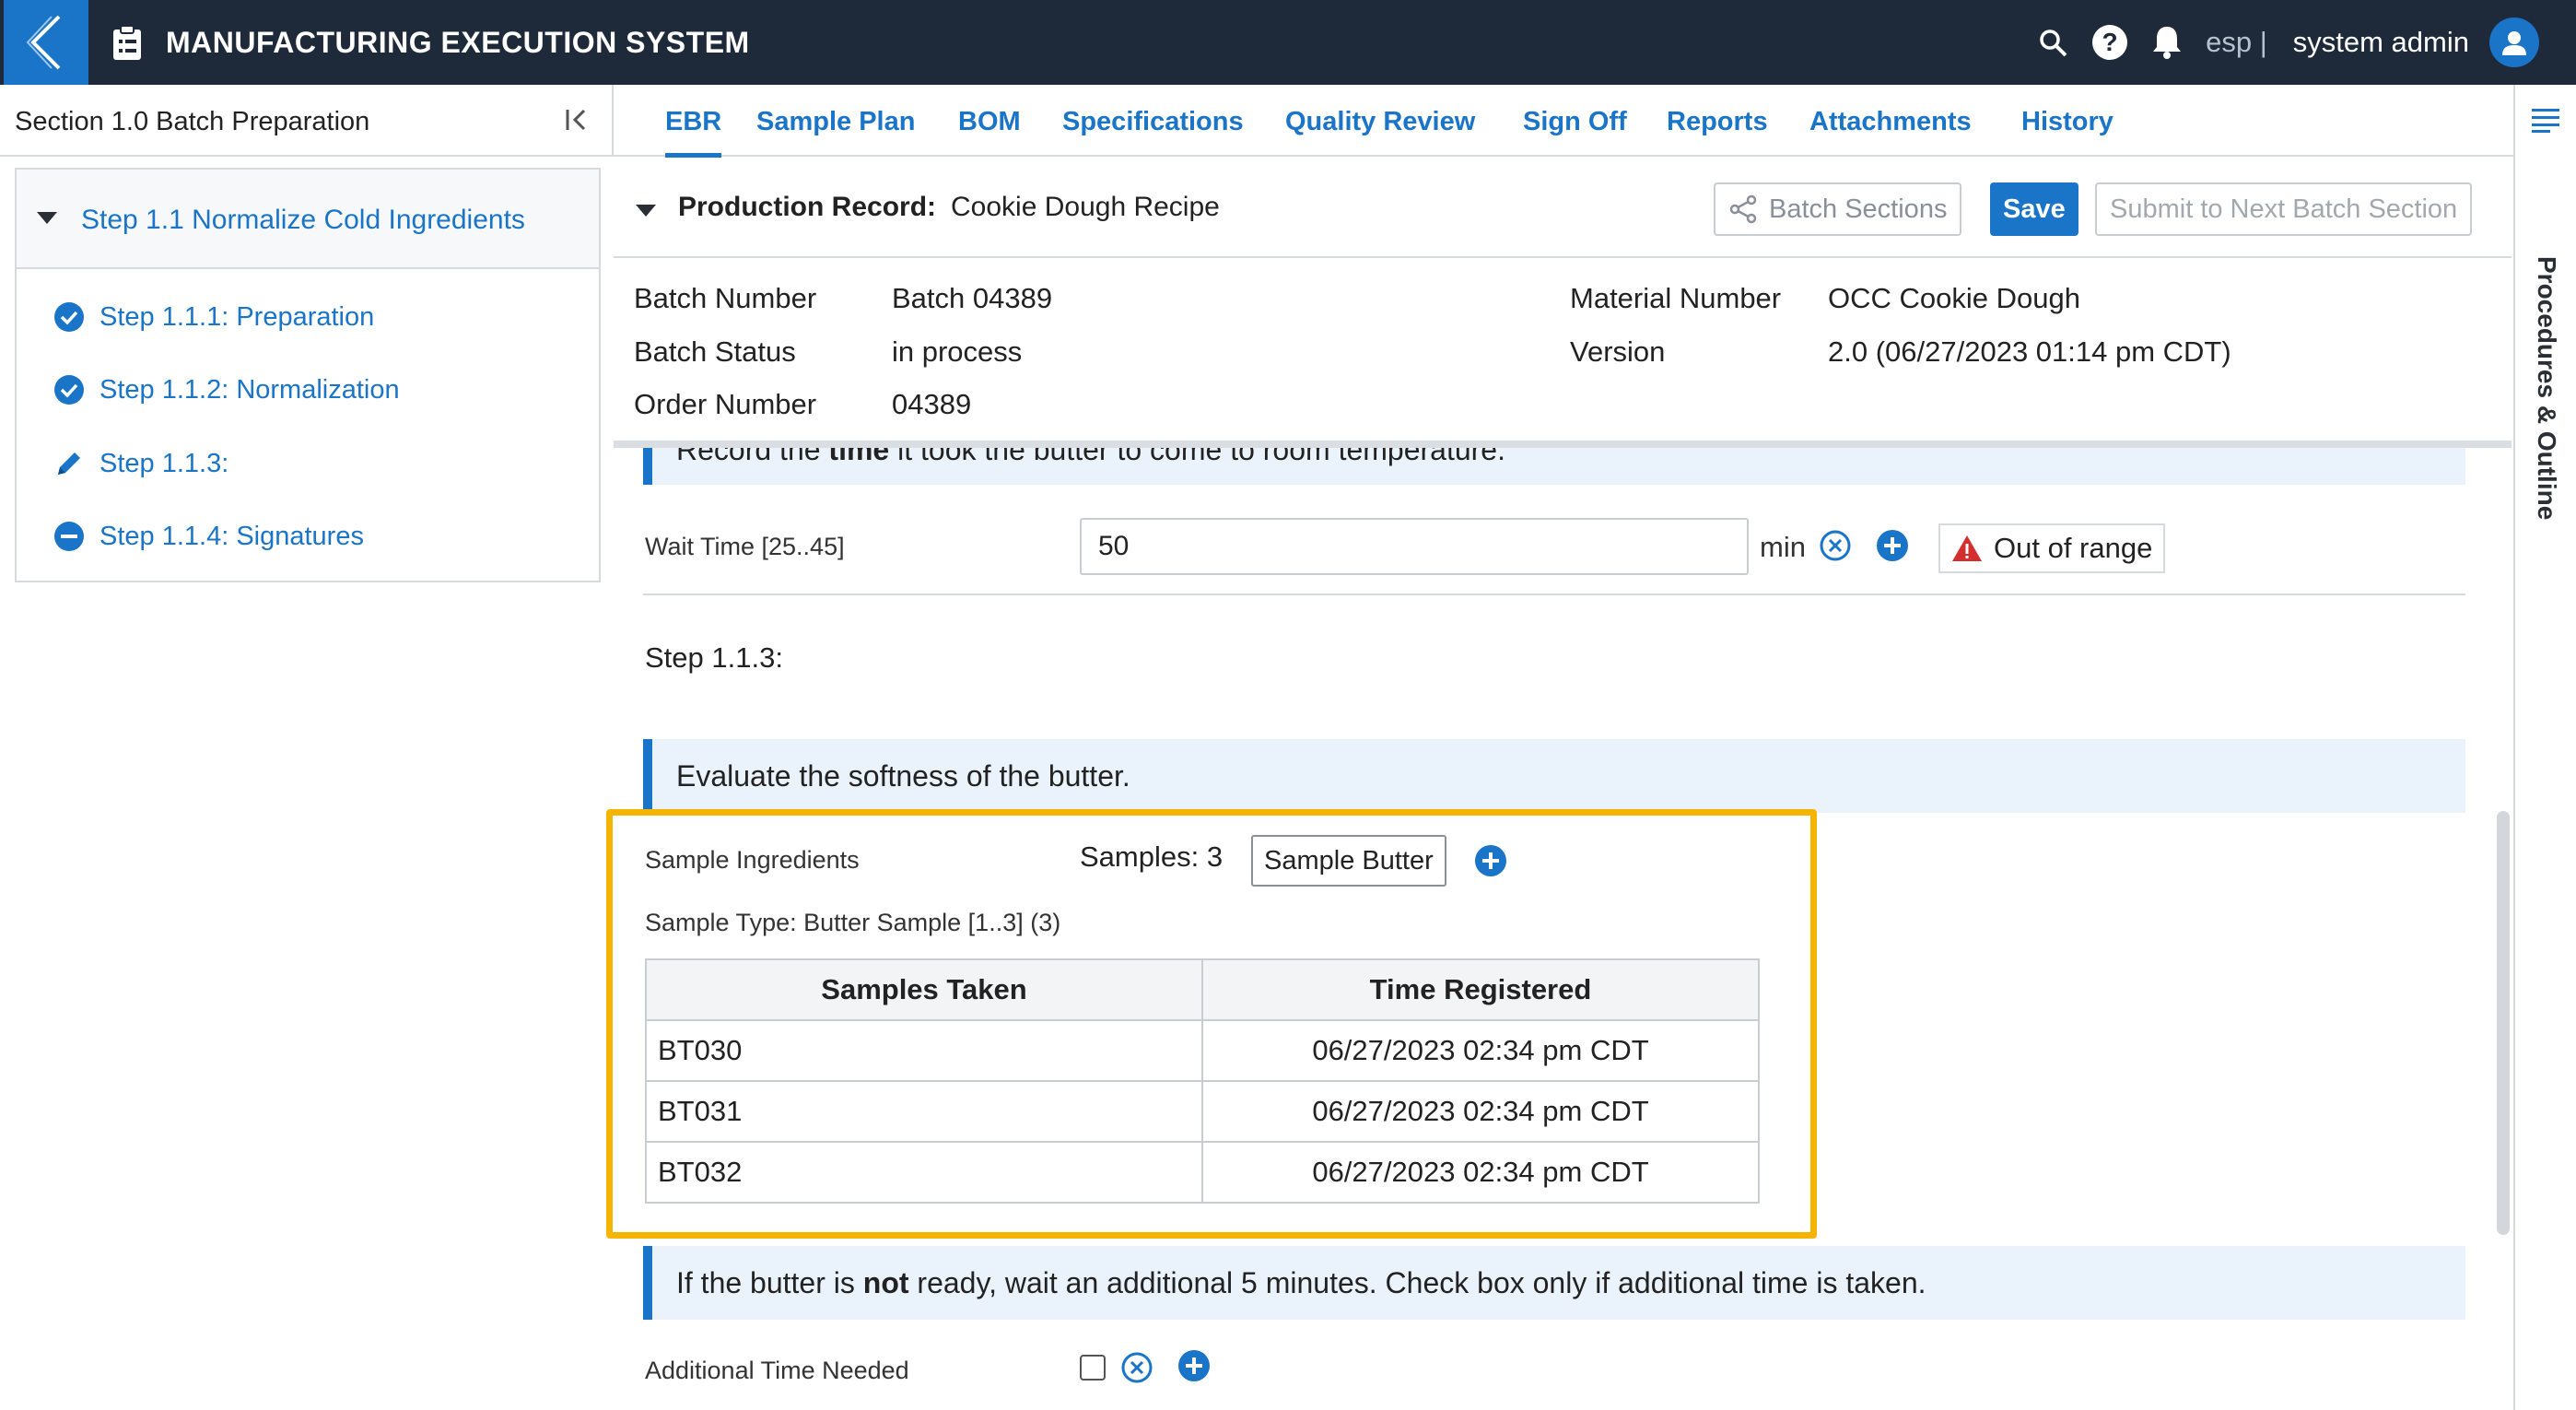  What do you see at coordinates (1743, 209) in the screenshot?
I see `share-icon` at bounding box center [1743, 209].